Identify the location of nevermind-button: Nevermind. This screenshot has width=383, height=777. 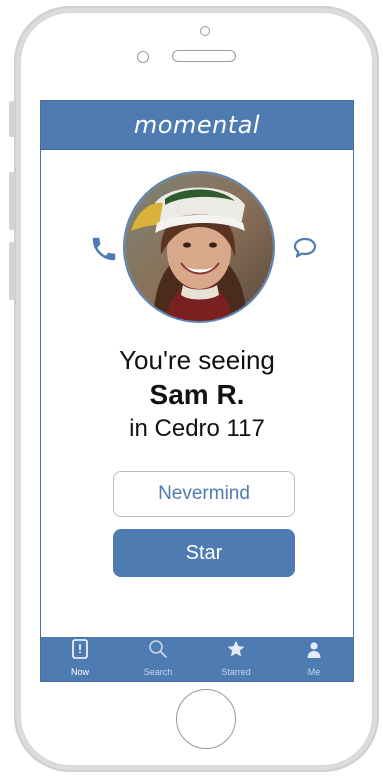
(204, 494).